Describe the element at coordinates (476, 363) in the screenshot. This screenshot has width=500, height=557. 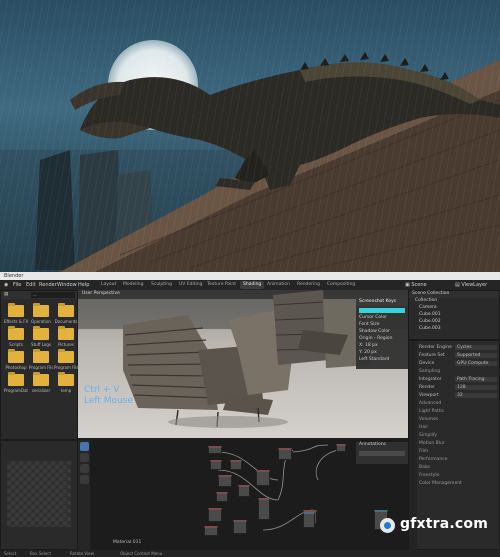
I see `property-value: GPU Compute` at that location.